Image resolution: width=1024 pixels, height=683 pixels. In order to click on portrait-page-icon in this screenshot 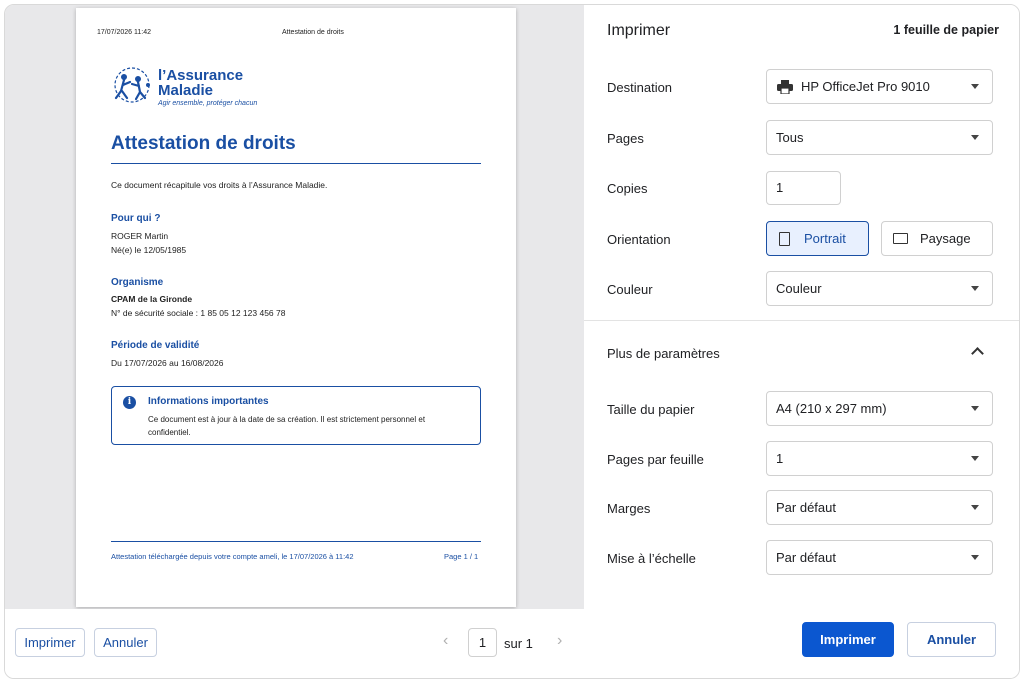, I will do `click(784, 239)`.